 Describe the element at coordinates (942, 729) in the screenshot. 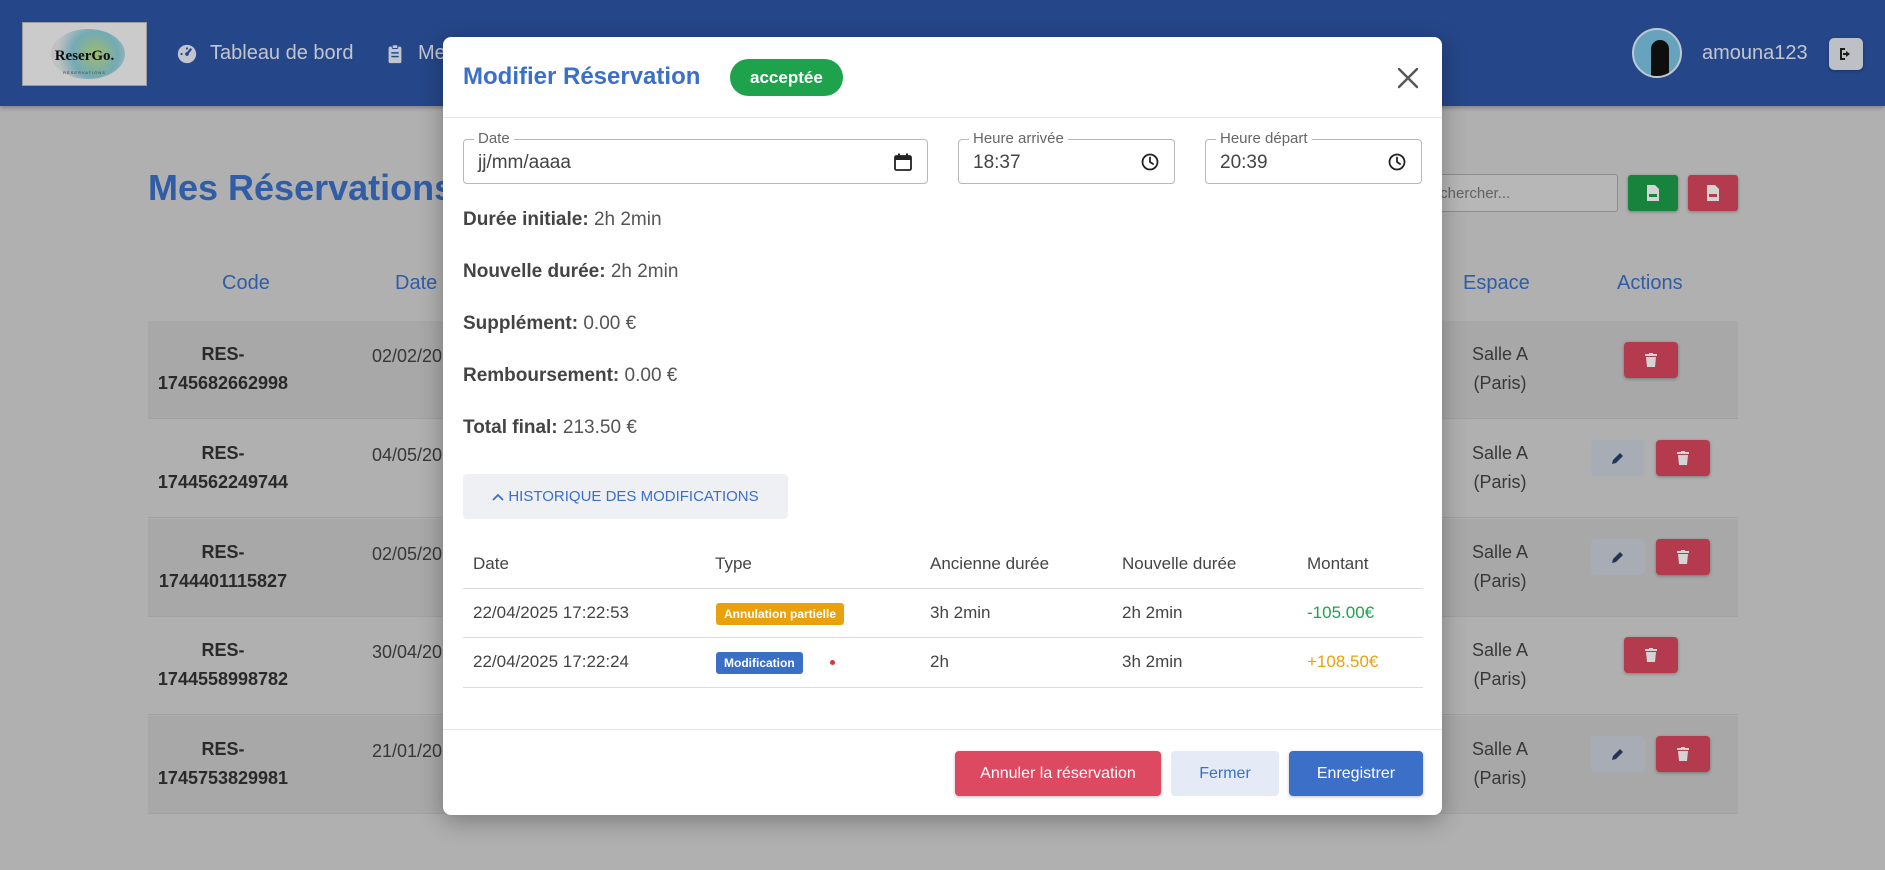

I see `modal-footer-divider` at that location.